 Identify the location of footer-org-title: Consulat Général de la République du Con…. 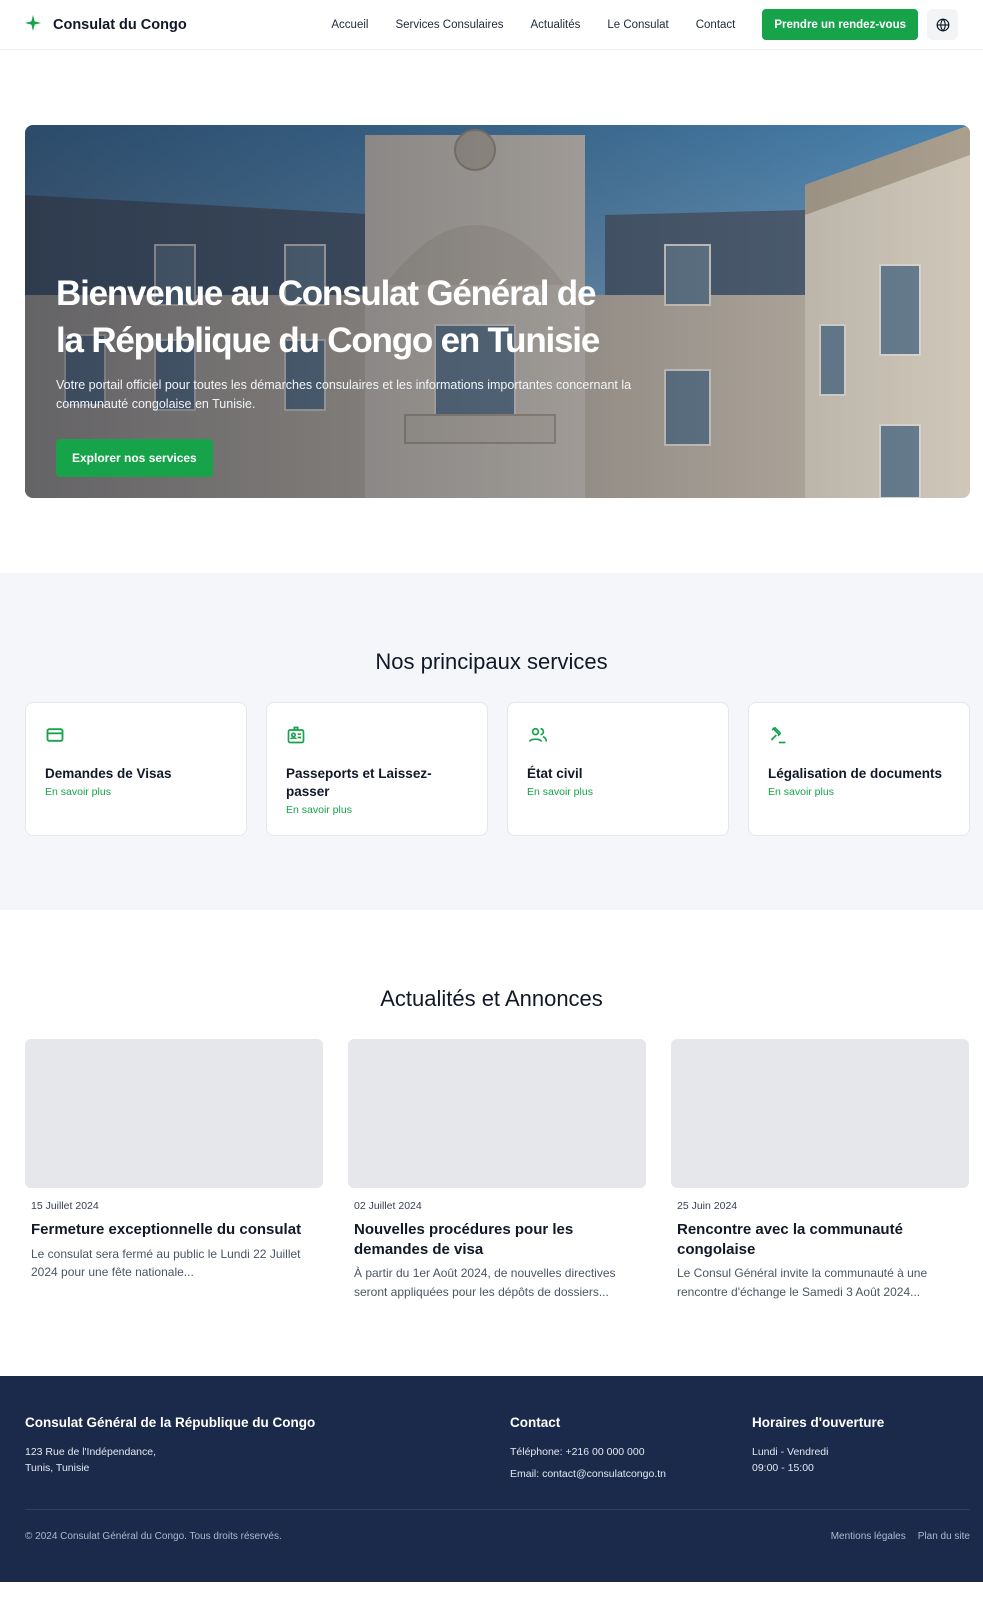
(170, 1422).